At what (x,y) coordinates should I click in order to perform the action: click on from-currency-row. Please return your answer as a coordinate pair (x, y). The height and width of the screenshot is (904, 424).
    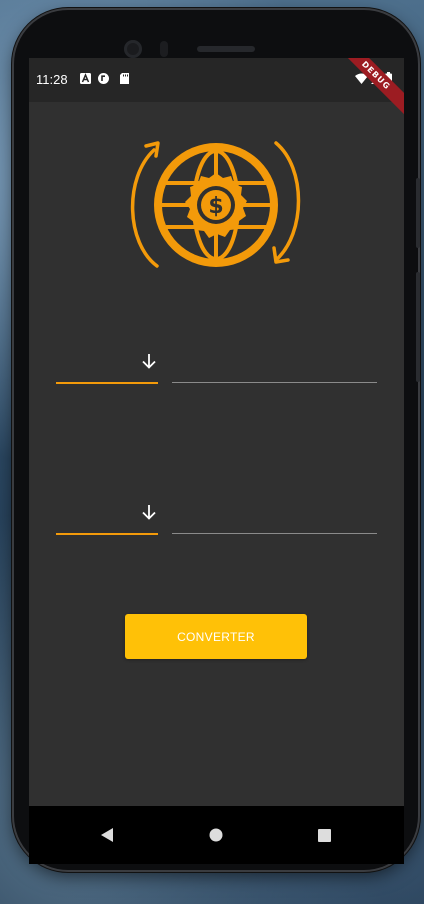
    Looking at the image, I should click on (218, 364).